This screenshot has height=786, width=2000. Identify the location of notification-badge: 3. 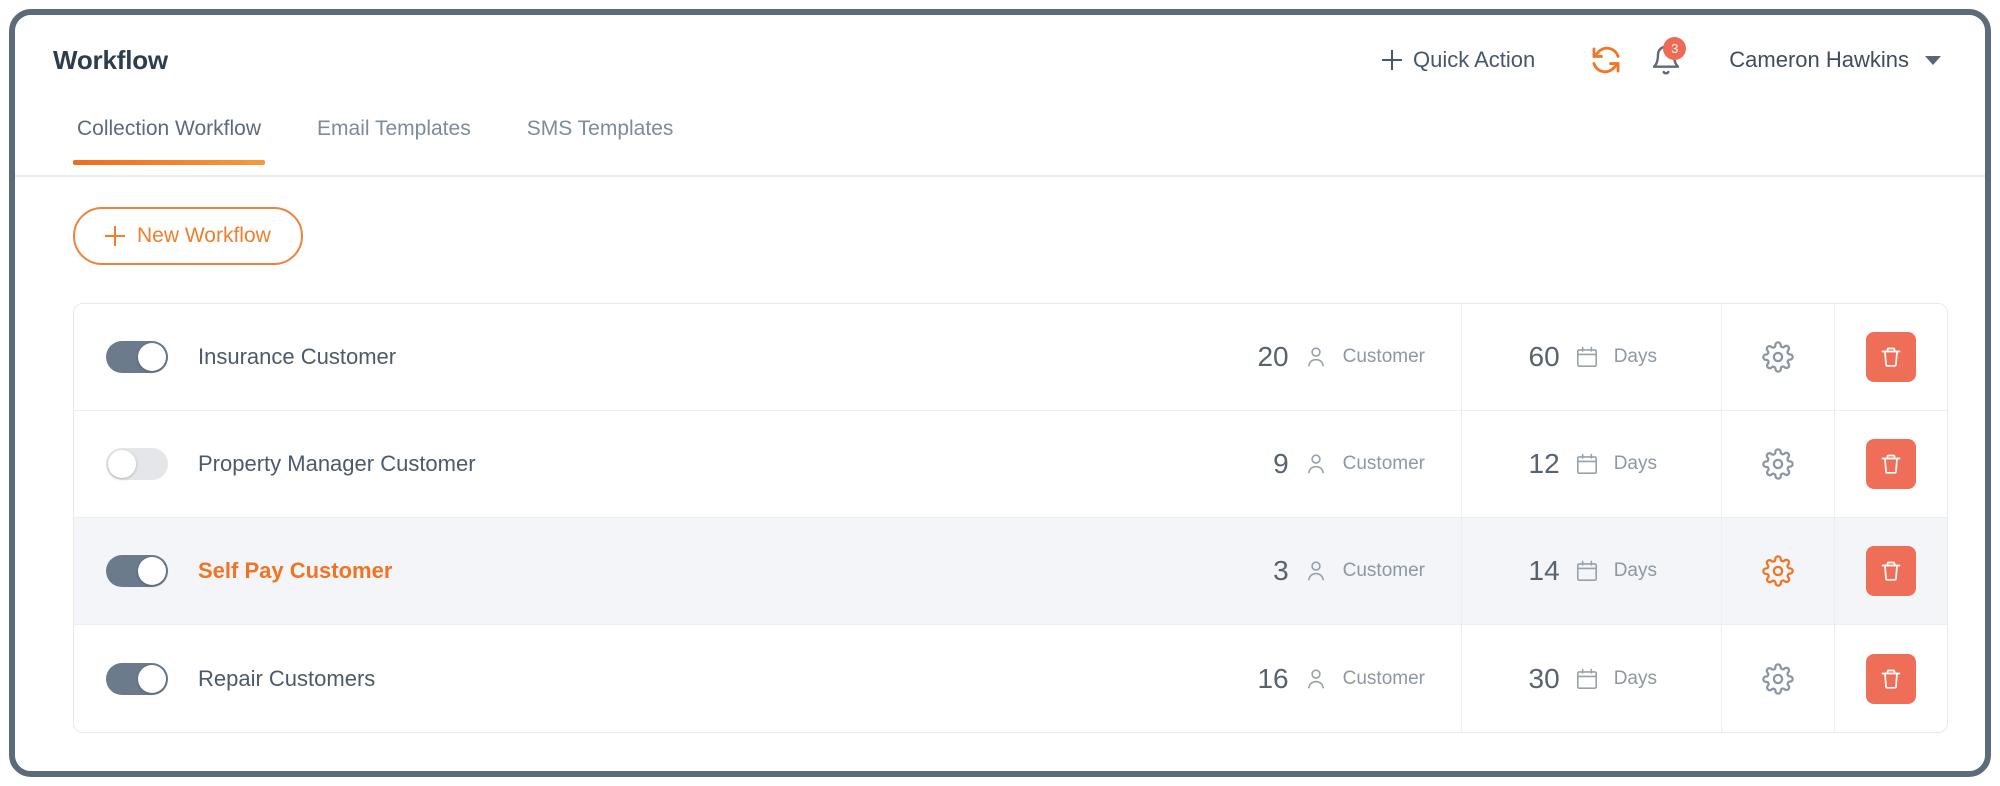
(1675, 48).